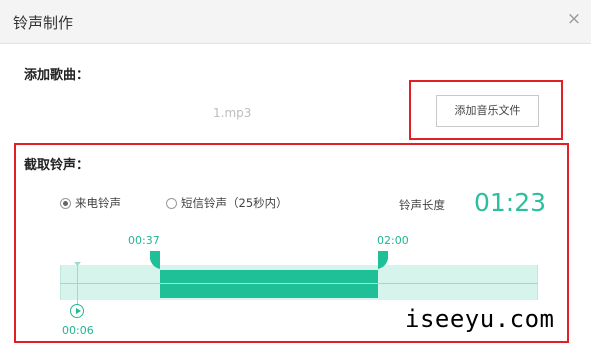 Image resolution: width=591 pixels, height=353 pixels. What do you see at coordinates (295, 22) in the screenshot?
I see `dialog-titlebar: 铃声制作 ×` at bounding box center [295, 22].